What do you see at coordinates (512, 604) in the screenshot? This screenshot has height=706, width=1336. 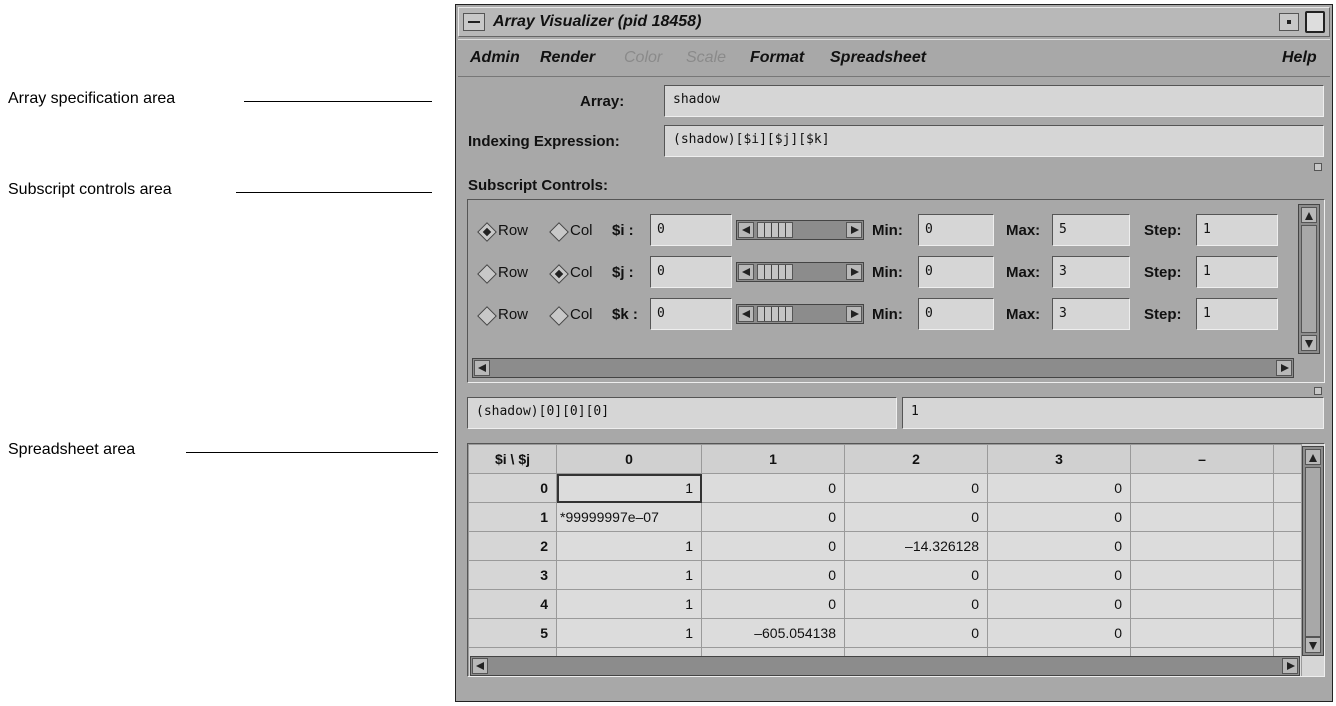 I see `row-header: 4` at bounding box center [512, 604].